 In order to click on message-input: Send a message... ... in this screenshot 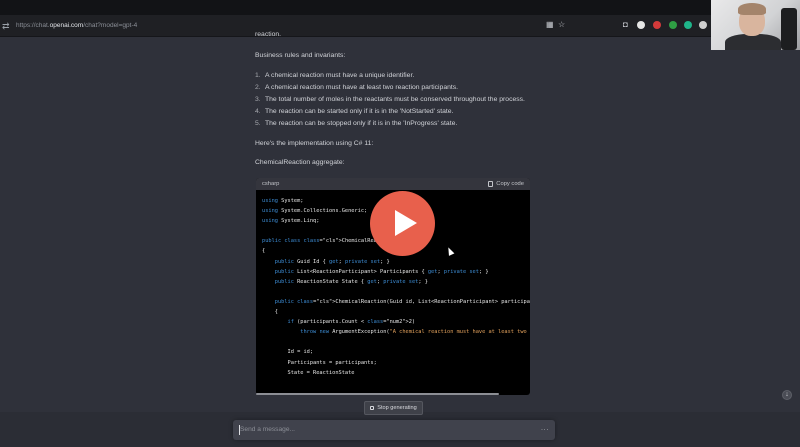, I will do `click(394, 430)`.